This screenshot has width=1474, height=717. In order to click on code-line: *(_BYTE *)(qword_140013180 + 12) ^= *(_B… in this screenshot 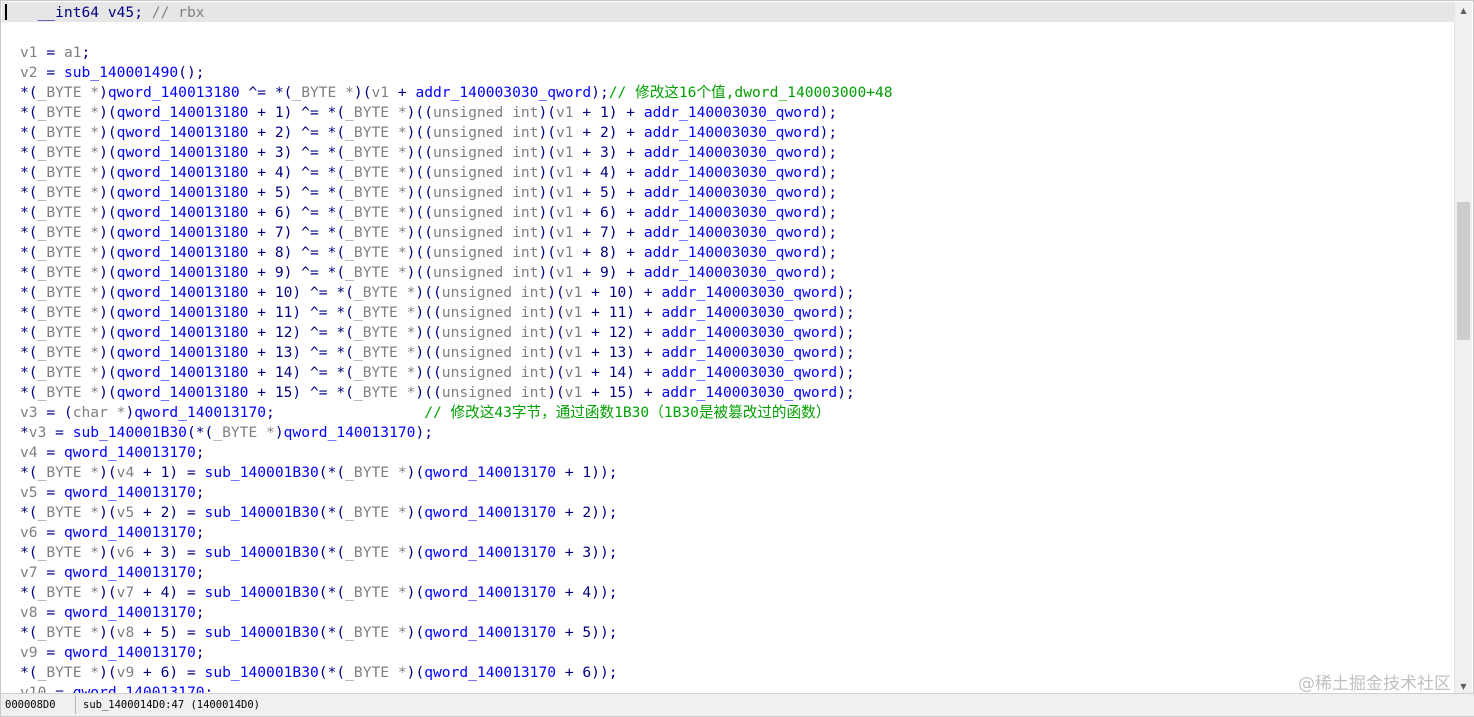, I will do `click(456, 333)`.